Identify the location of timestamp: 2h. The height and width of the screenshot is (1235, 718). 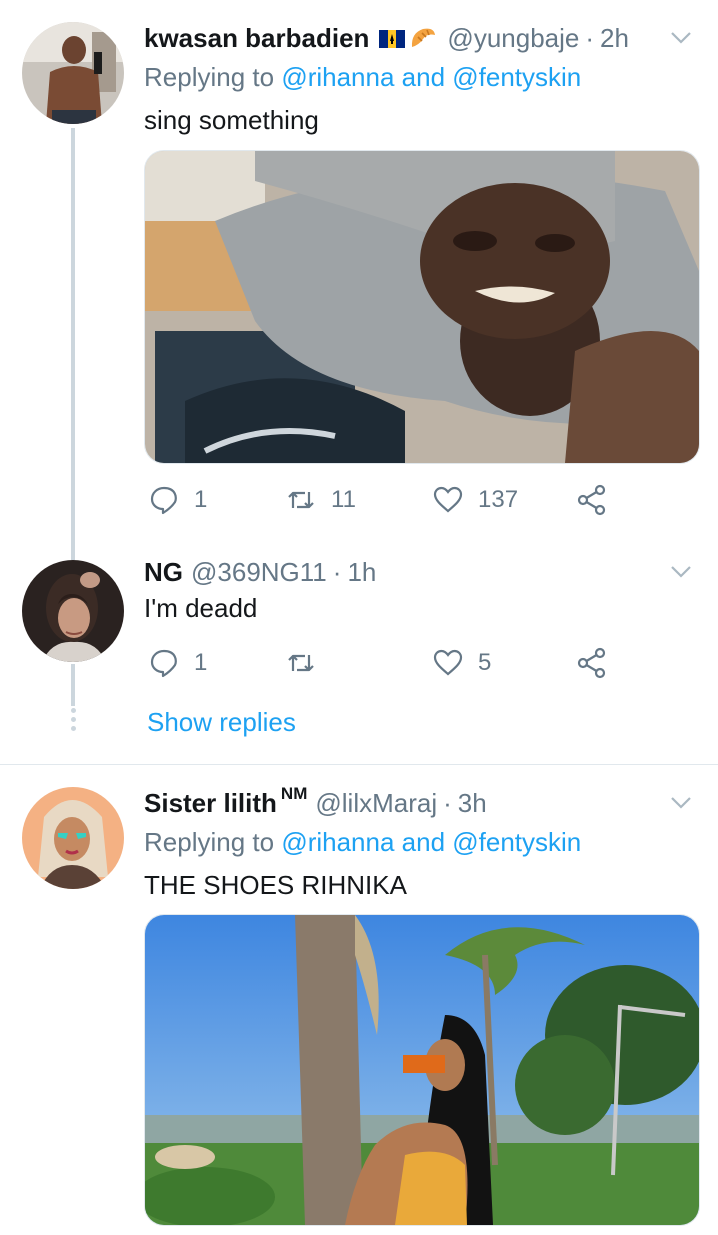
(614, 38).